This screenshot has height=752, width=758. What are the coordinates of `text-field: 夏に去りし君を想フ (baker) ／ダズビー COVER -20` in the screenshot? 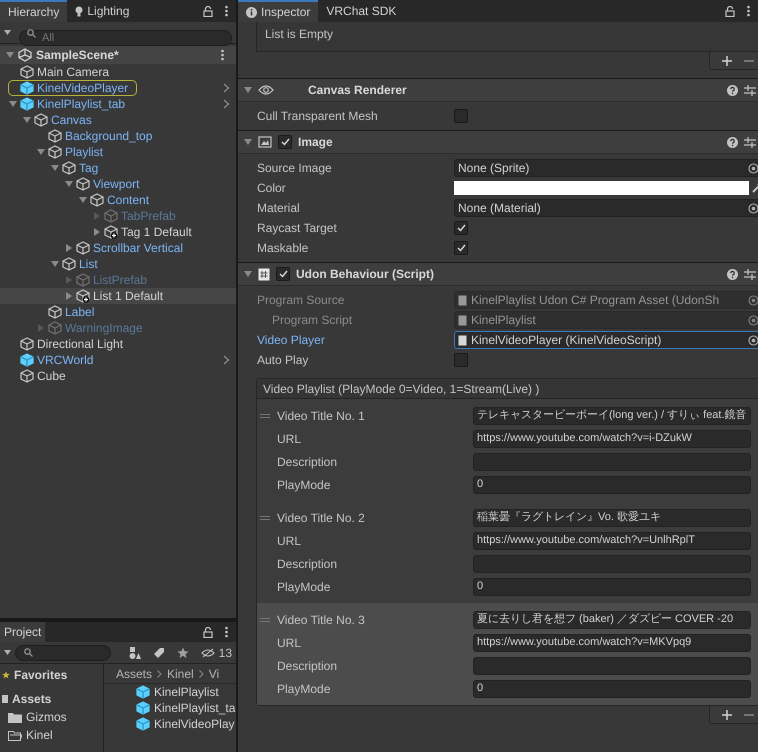 It's located at (612, 619).